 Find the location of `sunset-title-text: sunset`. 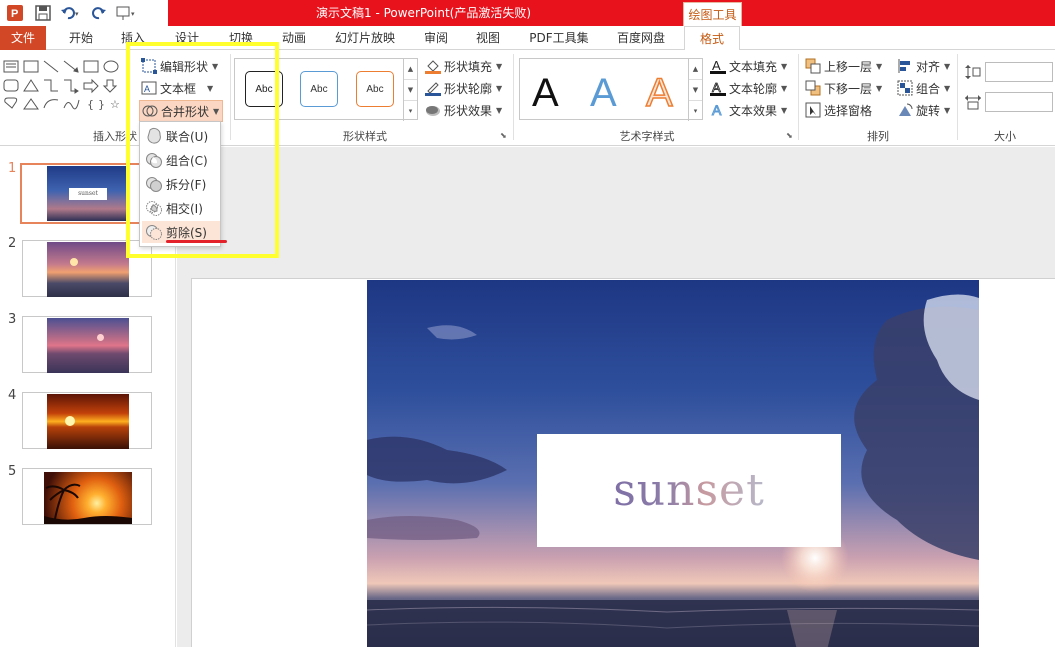

sunset-title-text: sunset is located at coordinates (689, 490).